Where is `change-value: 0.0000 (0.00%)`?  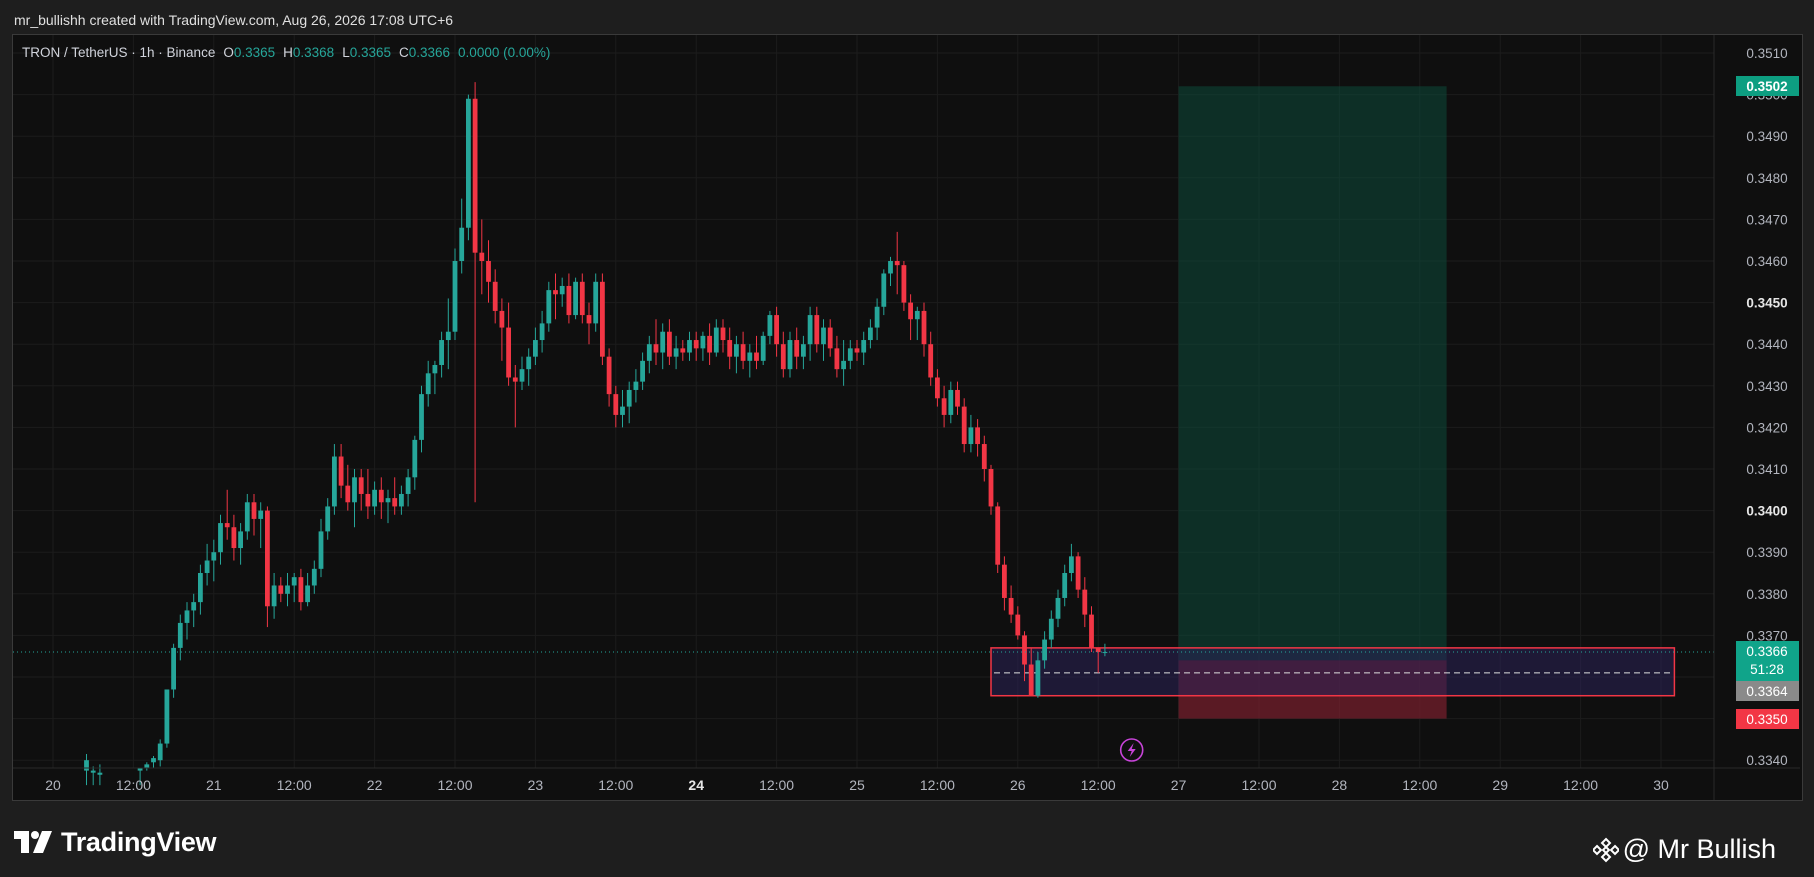
change-value: 0.0000 (0.00%) is located at coordinates (504, 52).